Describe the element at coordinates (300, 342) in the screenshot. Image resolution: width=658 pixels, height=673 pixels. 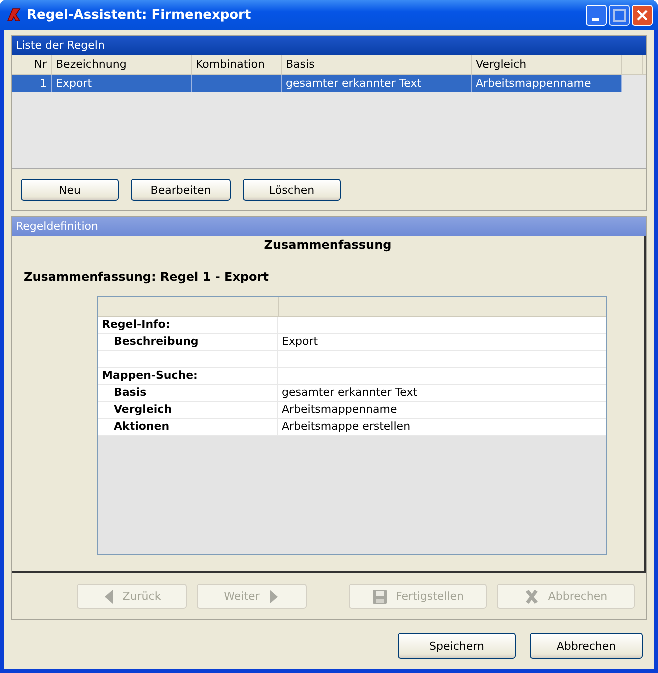
I see `field-value: Export` at that location.